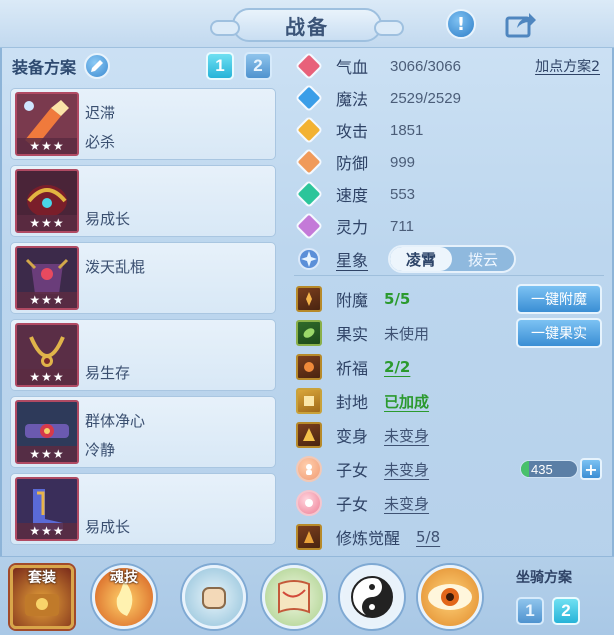  Describe the element at coordinates (352, 99) in the screenshot. I see `stat-label: 魔法` at that location.